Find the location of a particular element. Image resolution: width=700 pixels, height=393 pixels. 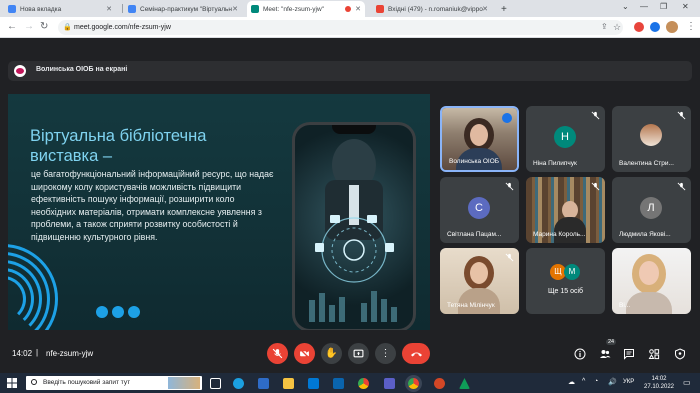

tab-seminar: Семінар-практикум "Віртуальн ✕ is located at coordinates (183, 9).